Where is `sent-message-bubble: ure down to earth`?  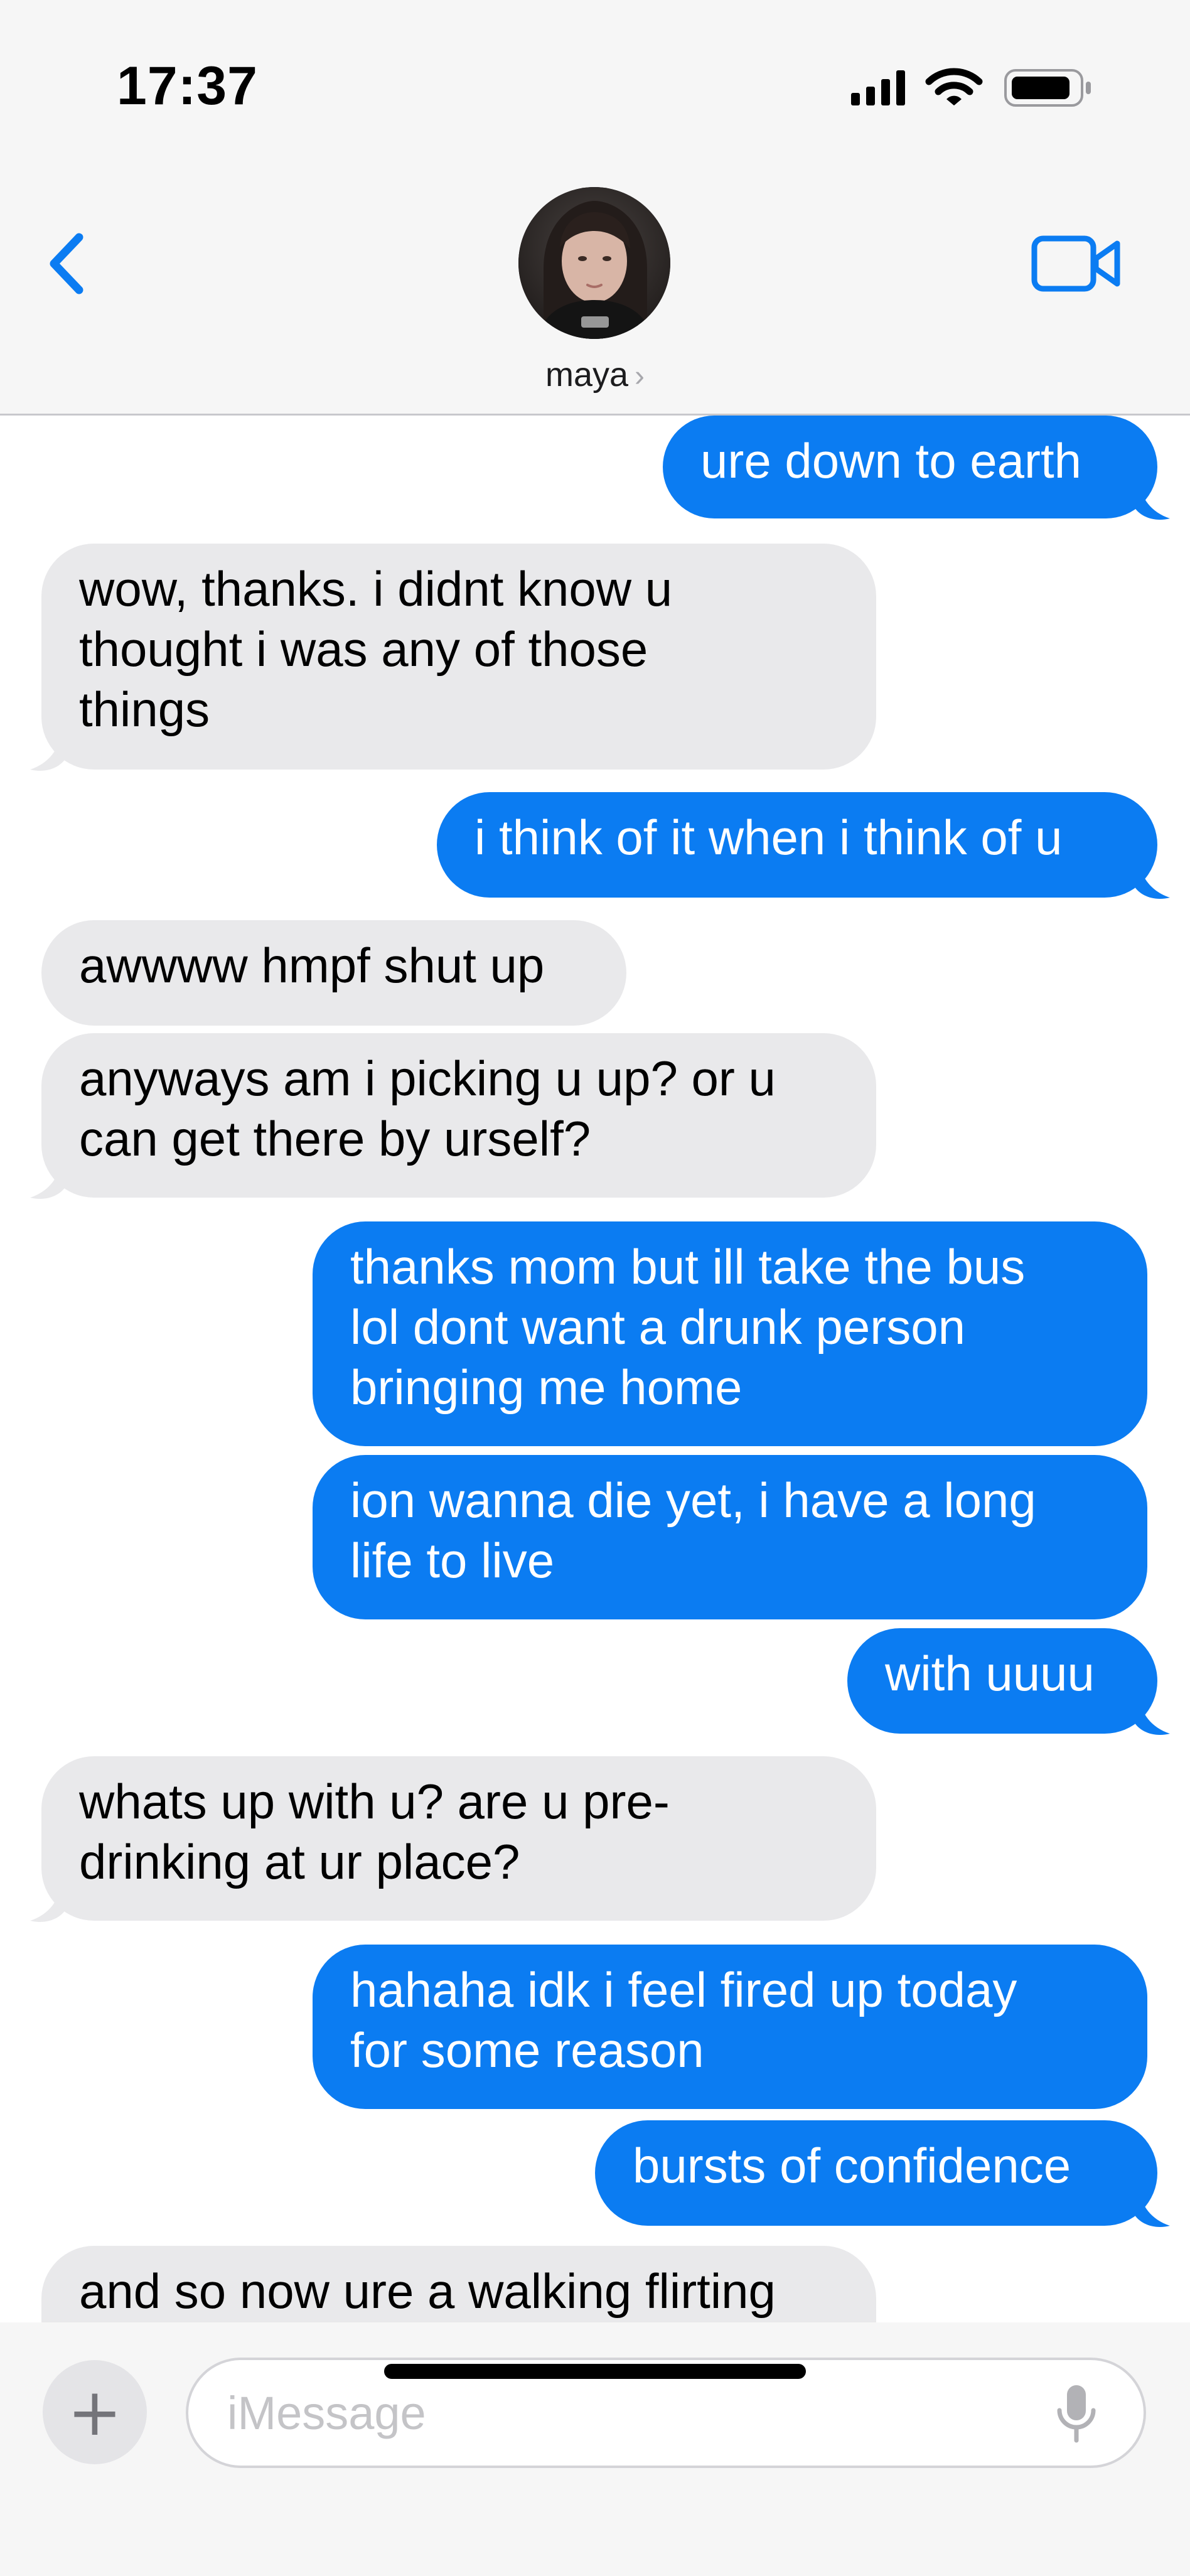 sent-message-bubble: ure down to earth is located at coordinates (910, 467).